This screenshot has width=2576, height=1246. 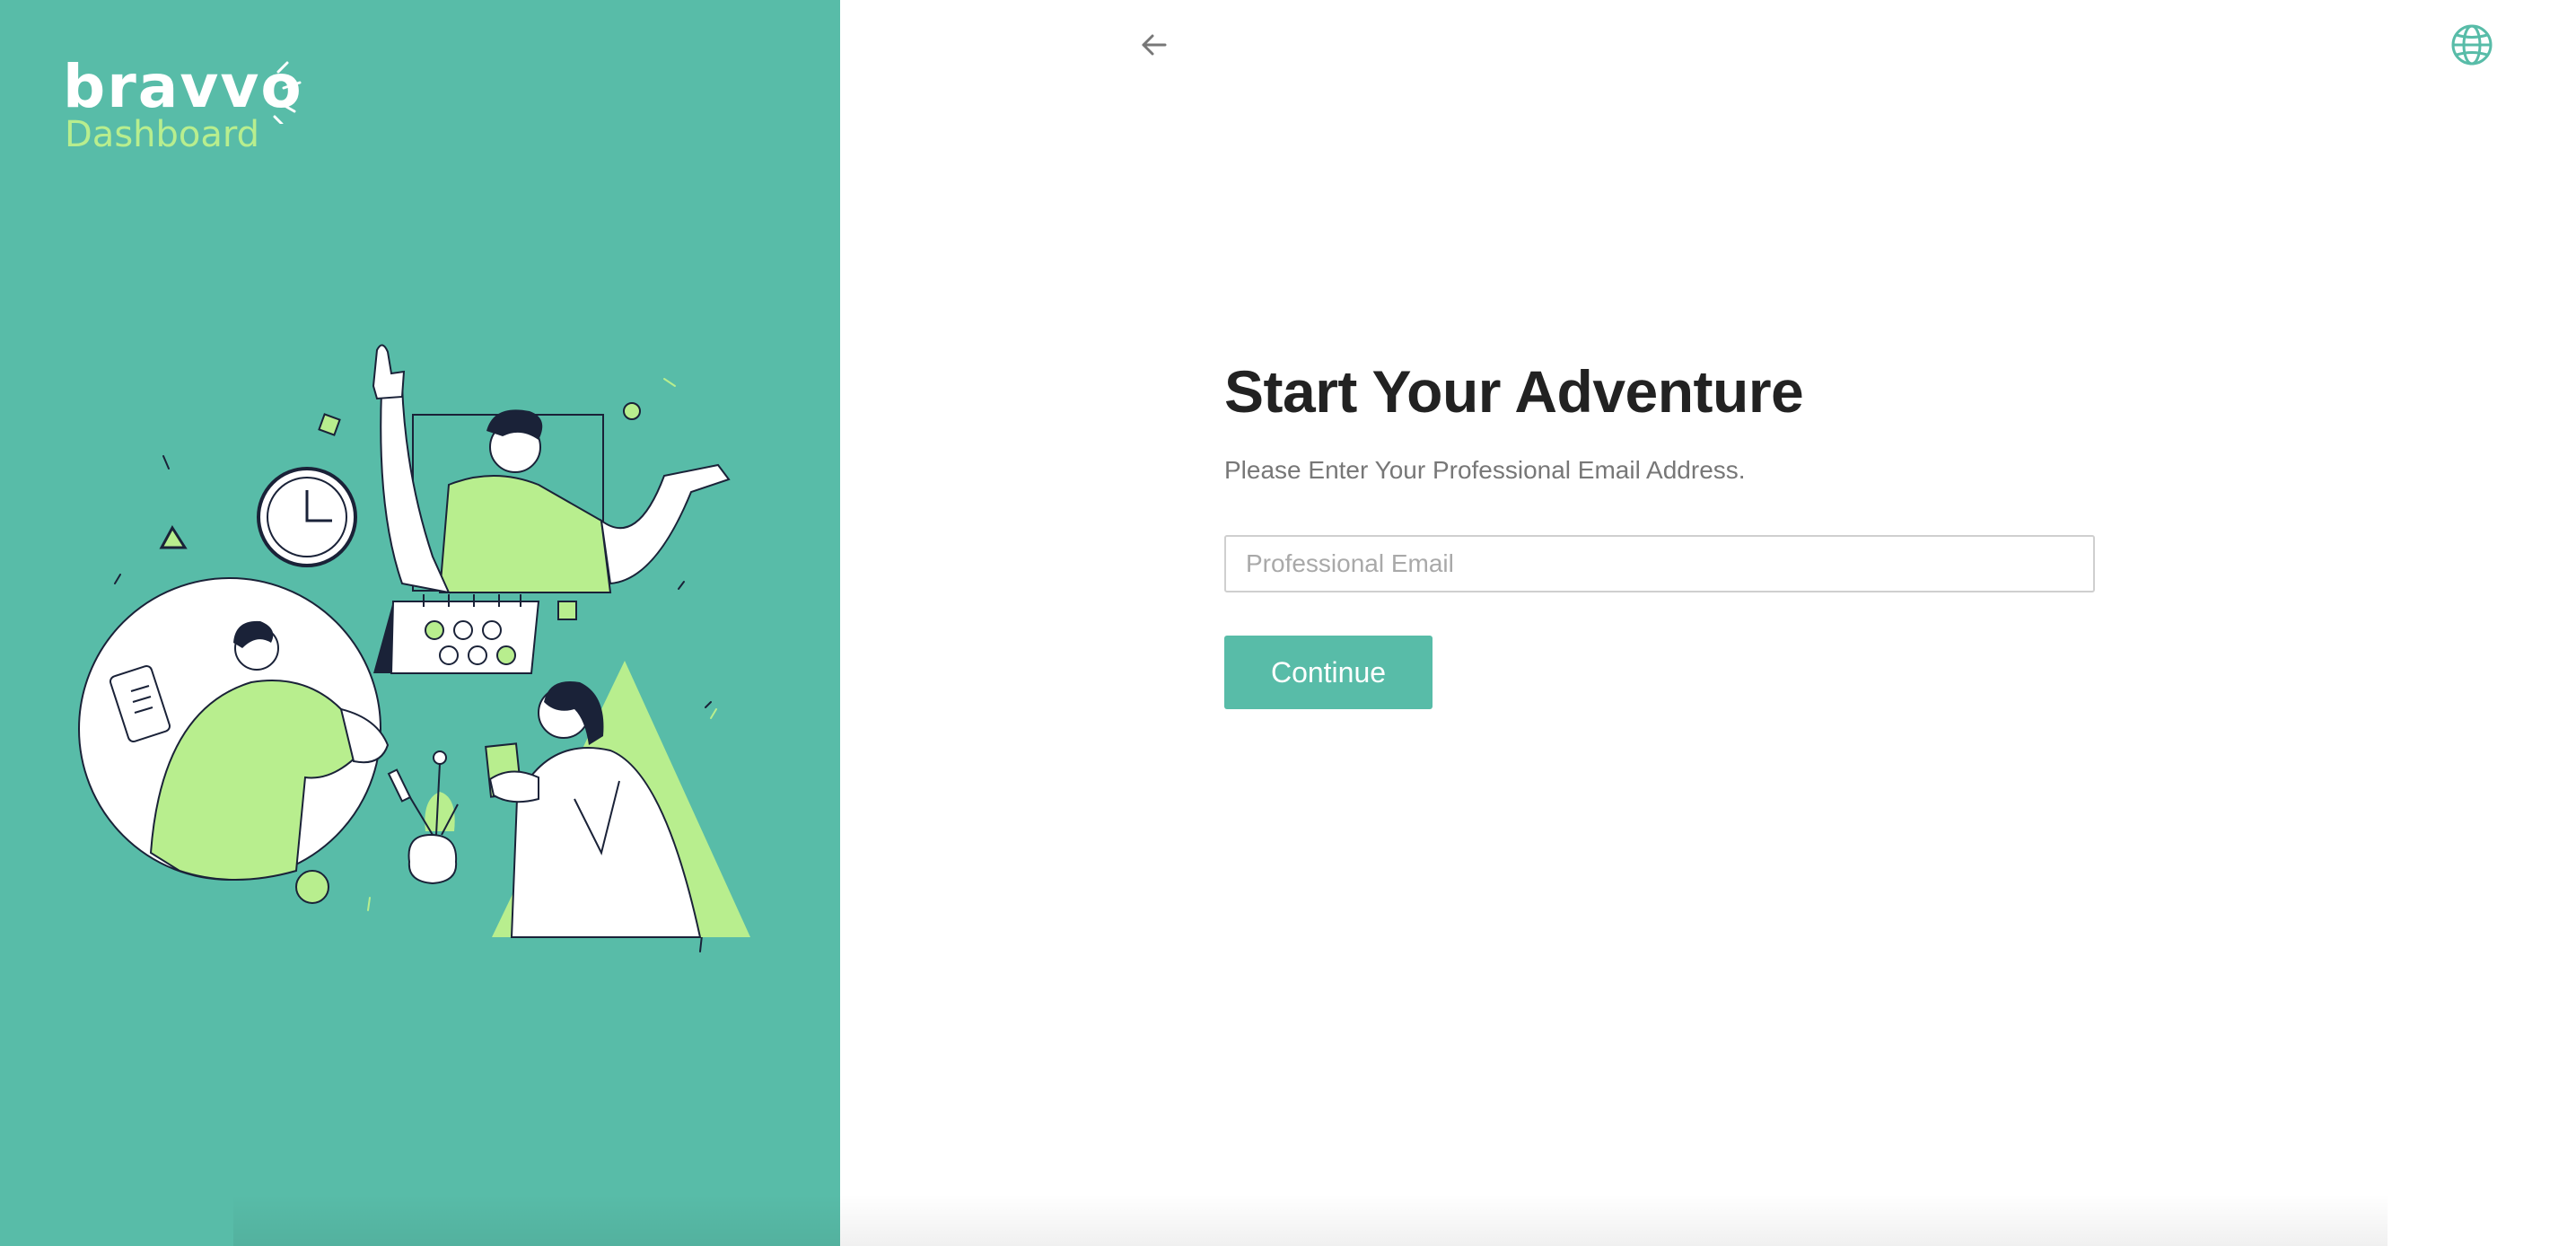 I want to click on back-button, so click(x=1154, y=45).